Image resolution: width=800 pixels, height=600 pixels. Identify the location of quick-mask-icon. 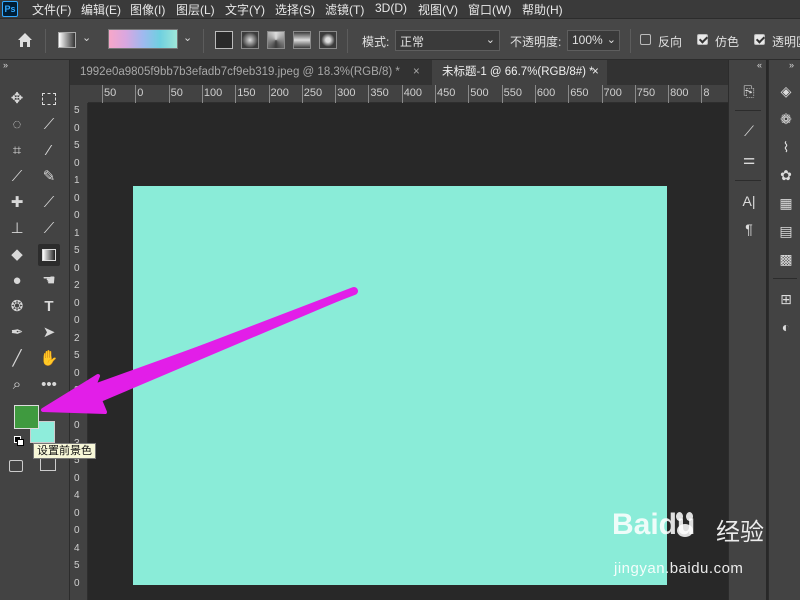
(16, 466).